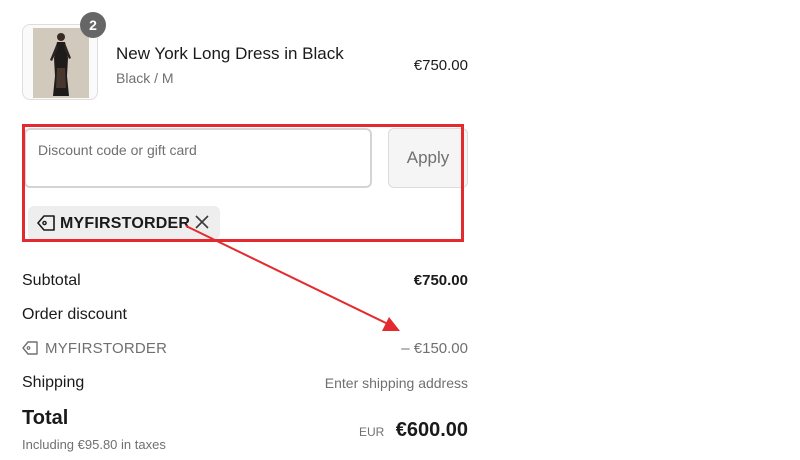 The height and width of the screenshot is (460, 800). I want to click on discount-tag-icon, so click(30, 348).